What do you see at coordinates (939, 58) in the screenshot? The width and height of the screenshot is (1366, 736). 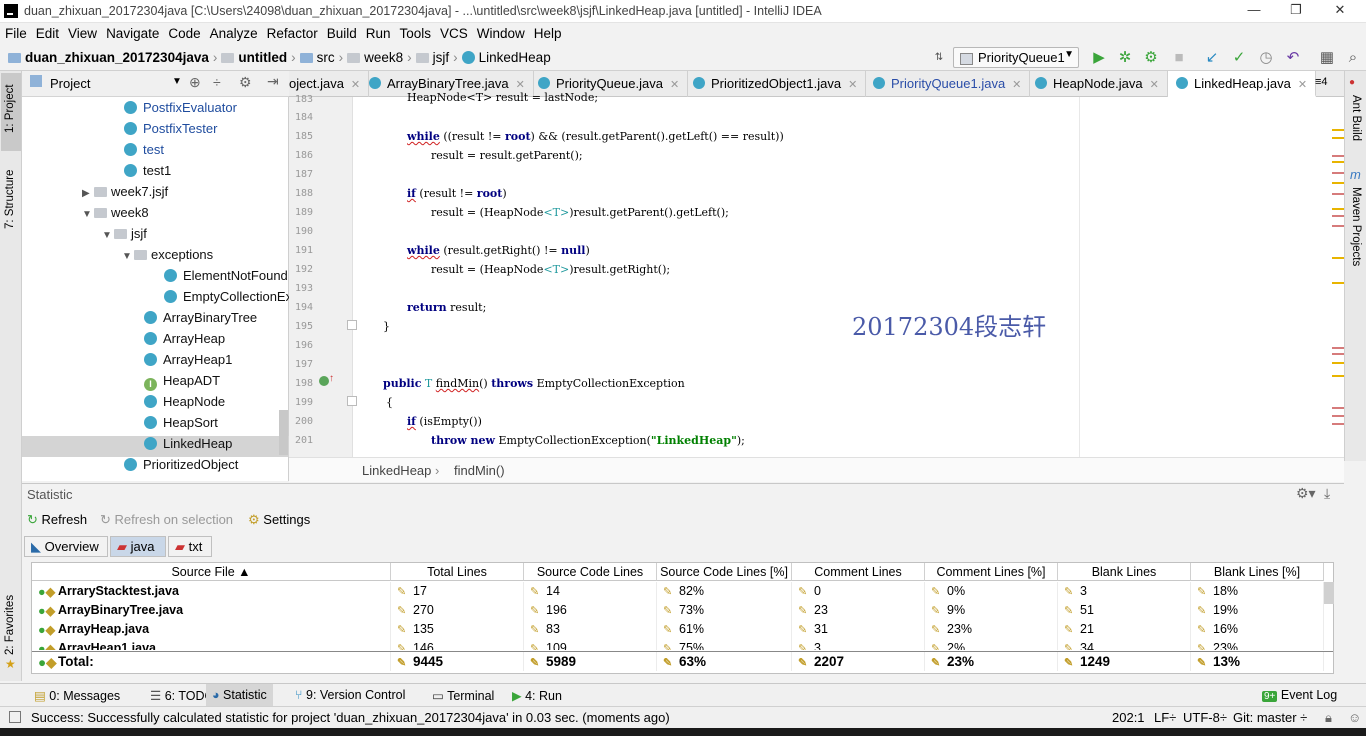 I see `sort-icon: ⇅` at bounding box center [939, 58].